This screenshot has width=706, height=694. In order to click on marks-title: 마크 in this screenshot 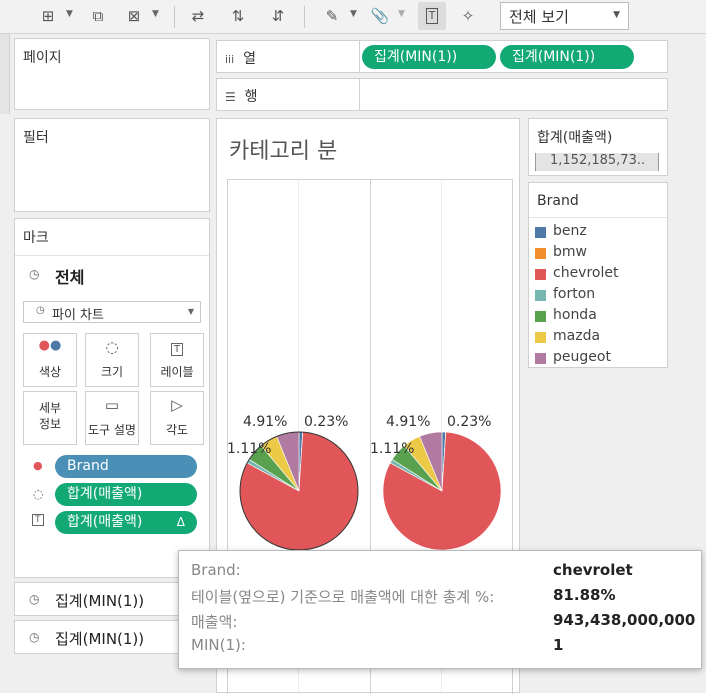, I will do `click(36, 238)`.